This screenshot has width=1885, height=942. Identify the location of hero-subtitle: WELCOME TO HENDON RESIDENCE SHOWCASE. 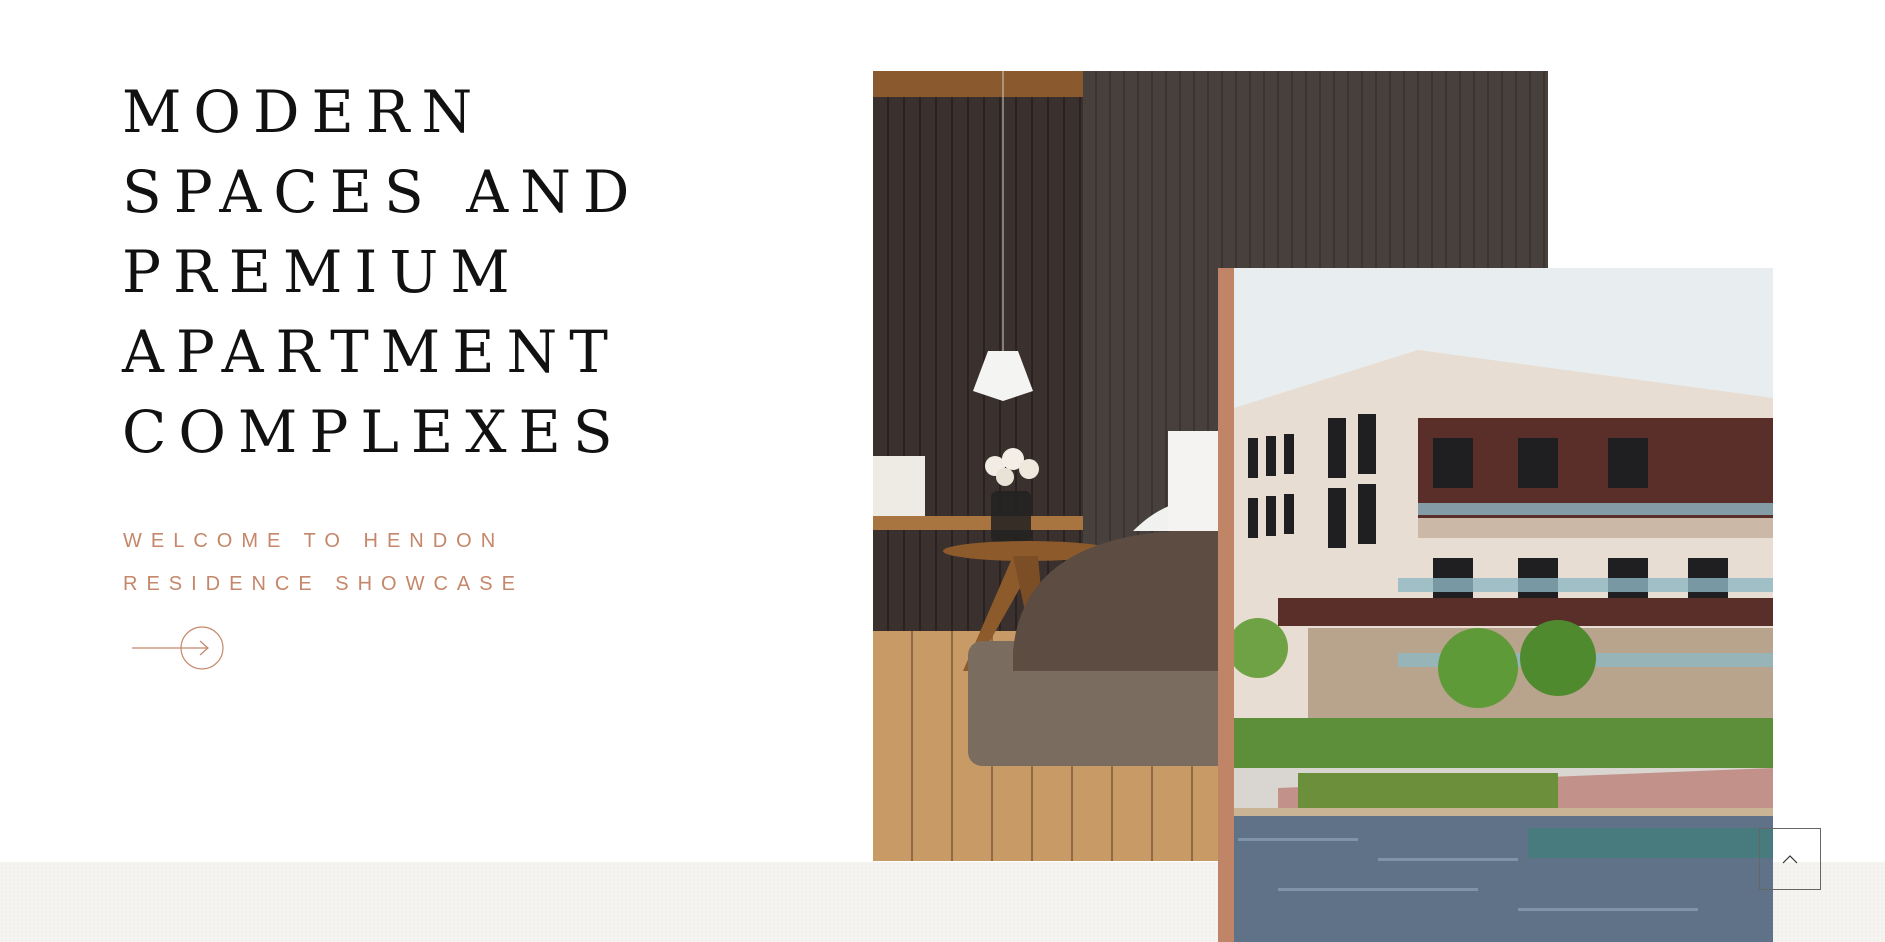
(323, 563).